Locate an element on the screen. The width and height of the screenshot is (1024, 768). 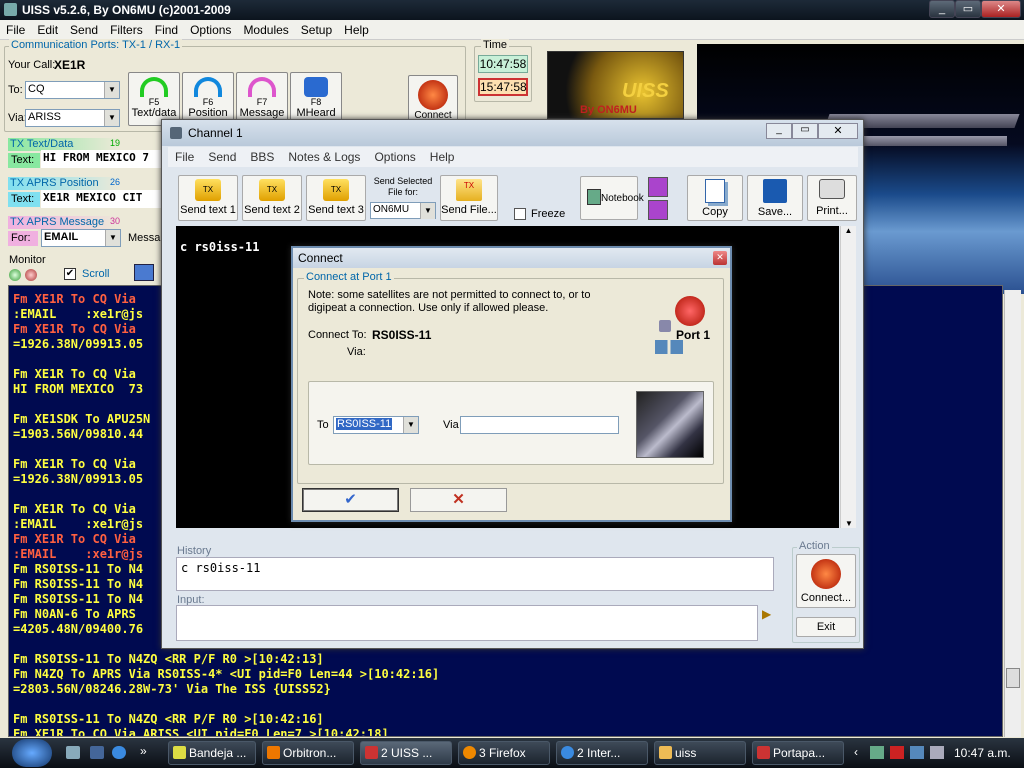
dialog-to-select: RS0ISS-11 ▼ is located at coordinates (376, 425).